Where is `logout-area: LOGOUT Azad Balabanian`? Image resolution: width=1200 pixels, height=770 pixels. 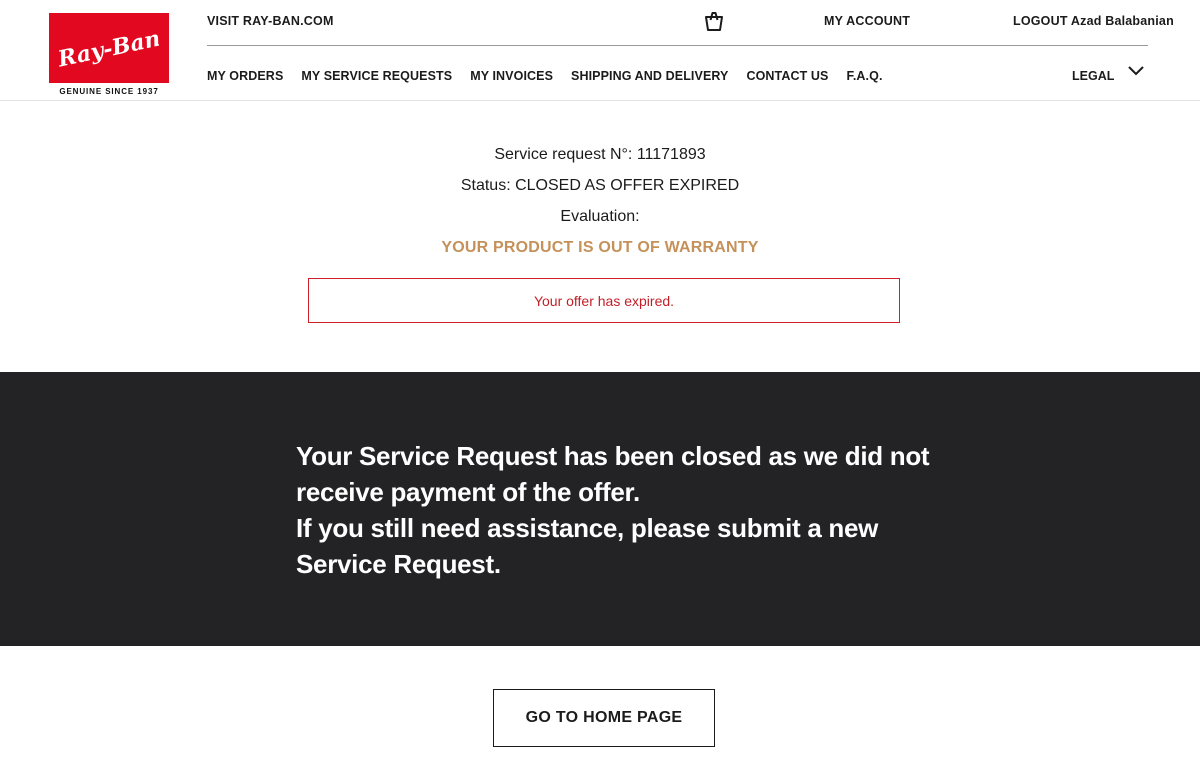 logout-area: LOGOUT Azad Balabanian is located at coordinates (1093, 21).